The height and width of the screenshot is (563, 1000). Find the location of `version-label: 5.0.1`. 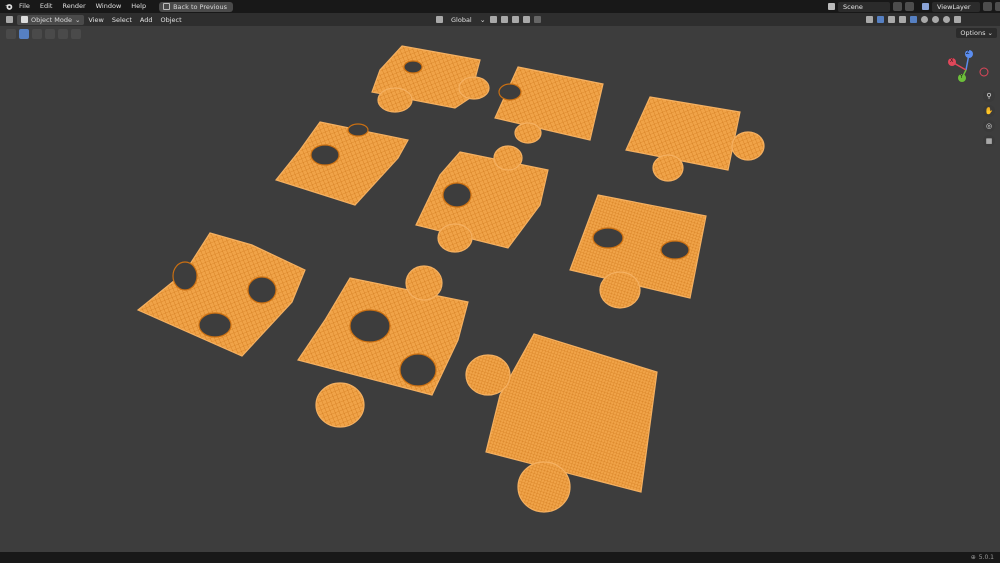

version-label: 5.0.1 is located at coordinates (986, 557).